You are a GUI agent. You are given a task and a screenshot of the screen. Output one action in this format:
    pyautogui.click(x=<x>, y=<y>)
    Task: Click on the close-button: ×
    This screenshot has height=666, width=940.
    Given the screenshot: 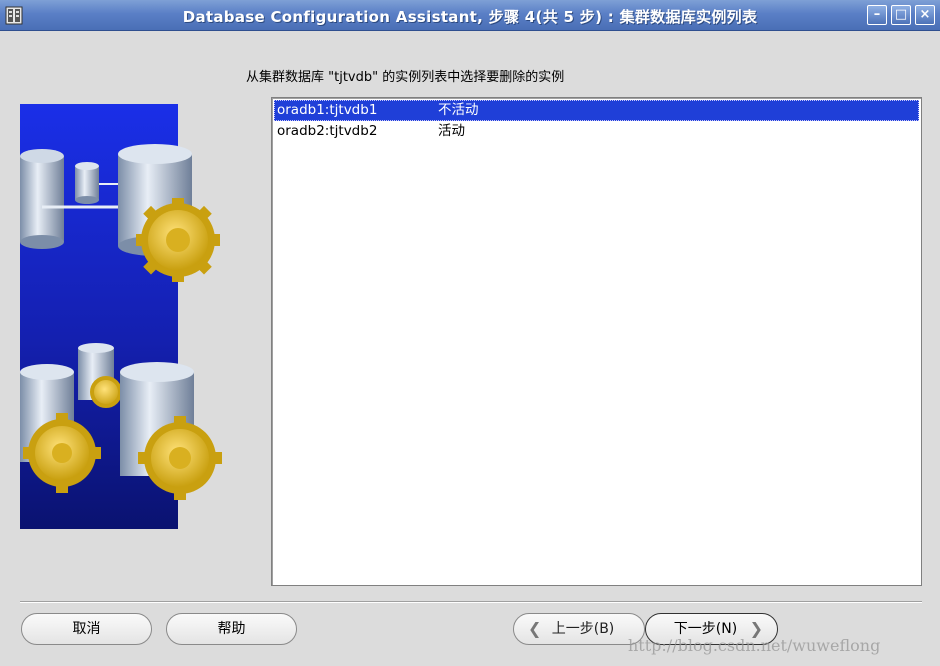 What is the action you would take?
    pyautogui.click(x=925, y=15)
    